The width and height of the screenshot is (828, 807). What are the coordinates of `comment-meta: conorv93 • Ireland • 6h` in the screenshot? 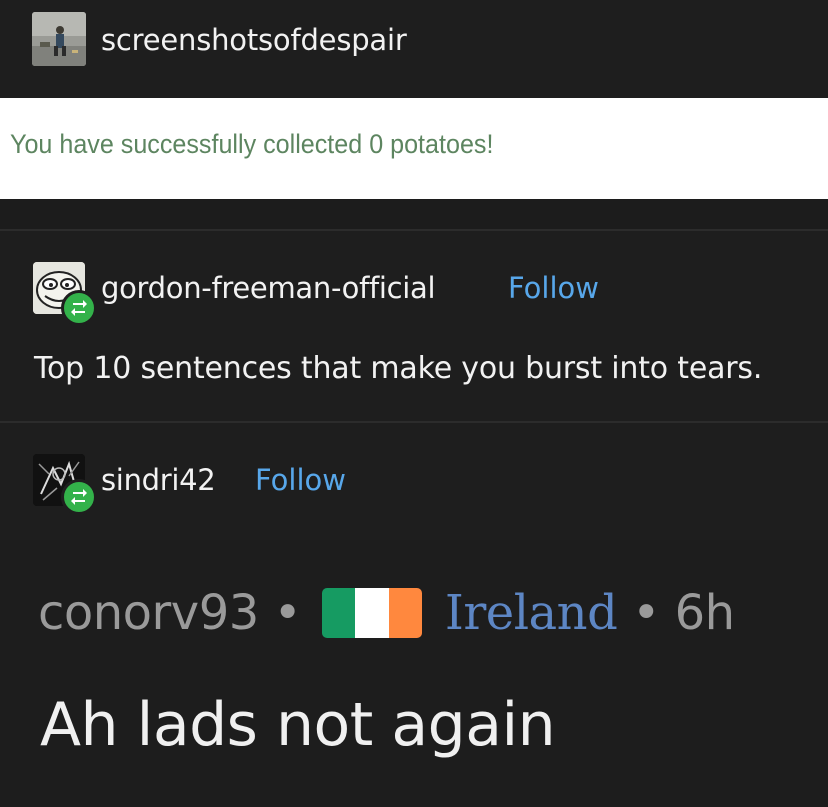 It's located at (386, 610).